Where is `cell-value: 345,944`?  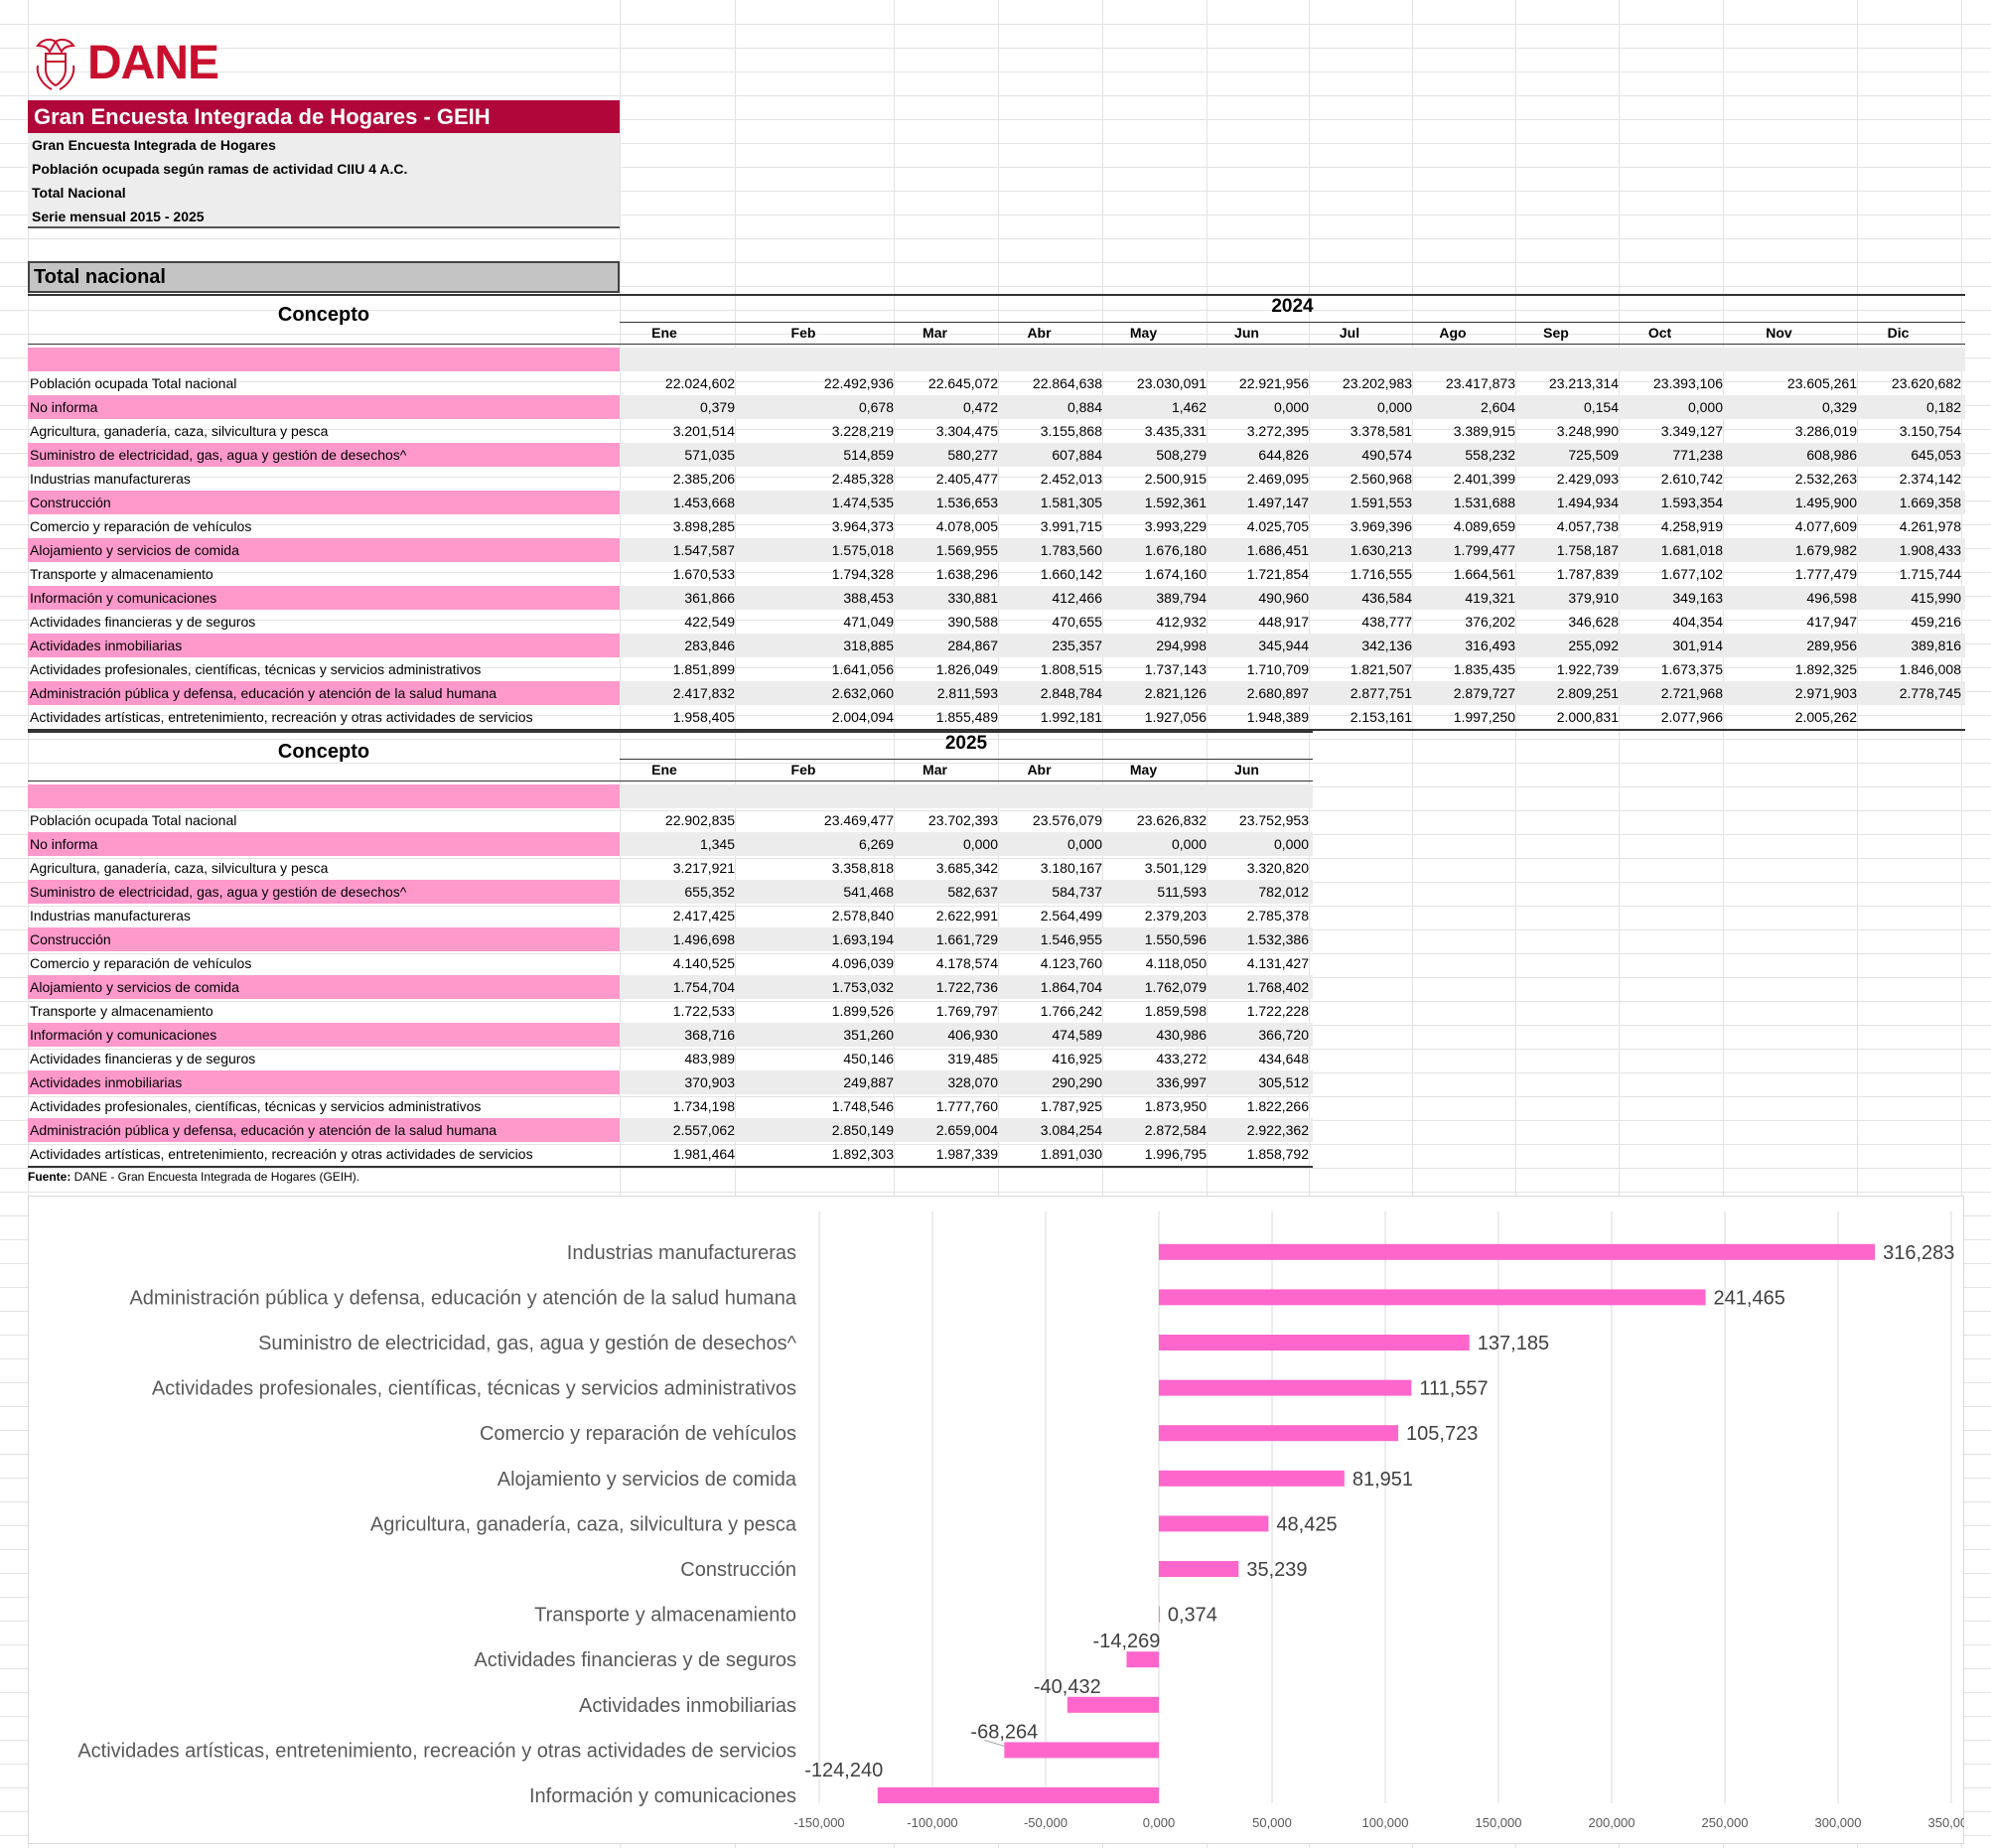
cell-value: 345,944 is located at coordinates (1283, 645).